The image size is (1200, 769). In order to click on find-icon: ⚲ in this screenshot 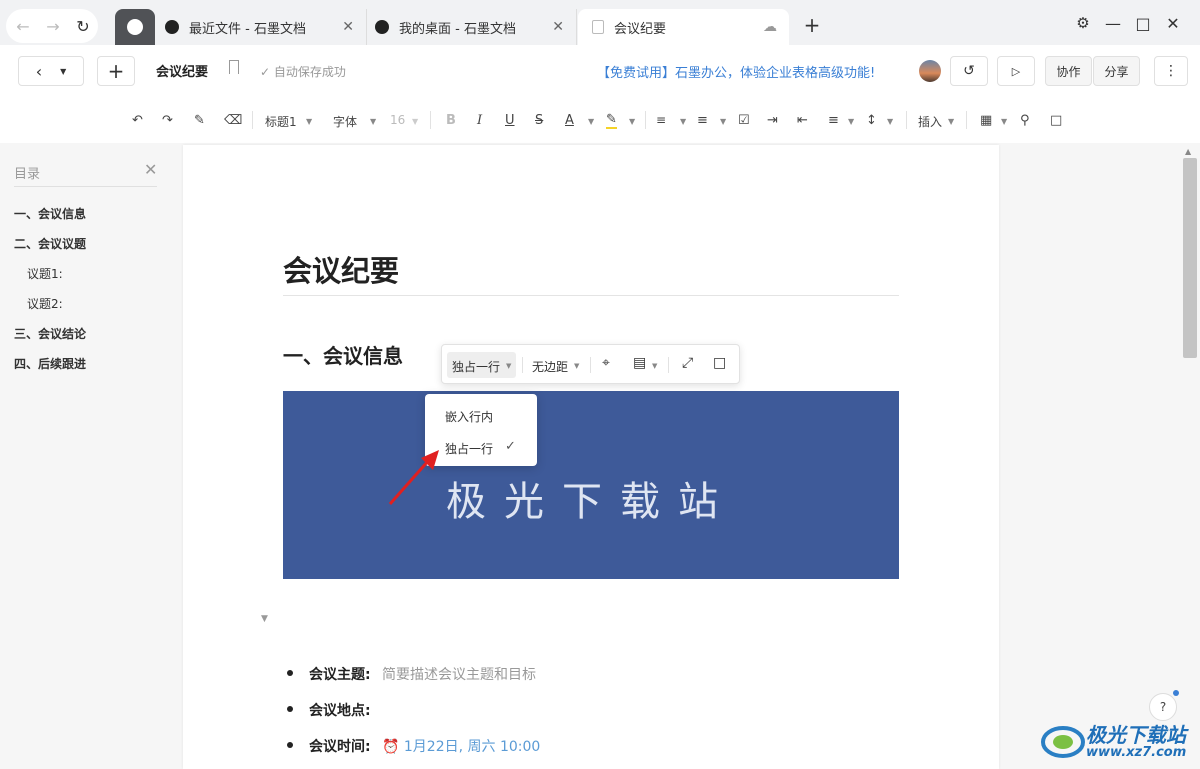, I will do `click(1025, 120)`.